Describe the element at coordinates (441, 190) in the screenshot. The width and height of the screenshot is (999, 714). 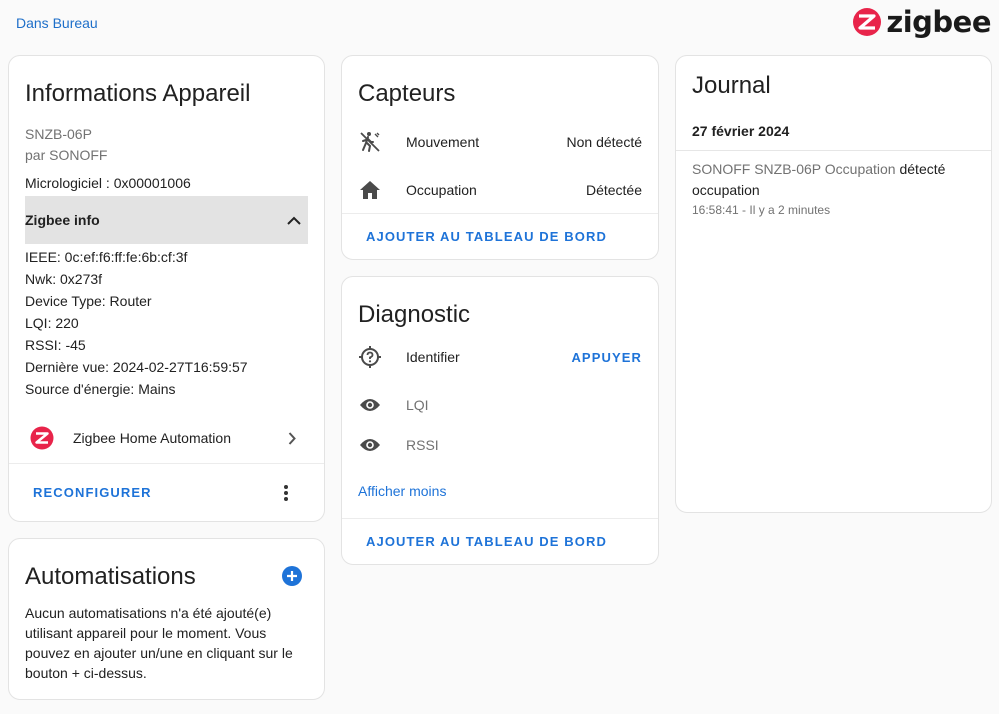
I see `sensor-name-occupancy: Occupation` at that location.